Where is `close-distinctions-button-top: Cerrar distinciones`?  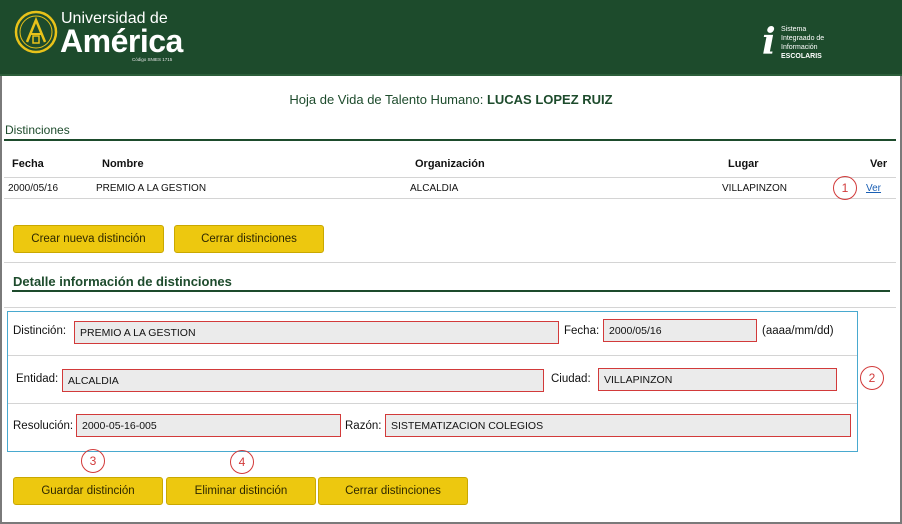 close-distinctions-button-top: Cerrar distinciones is located at coordinates (249, 239).